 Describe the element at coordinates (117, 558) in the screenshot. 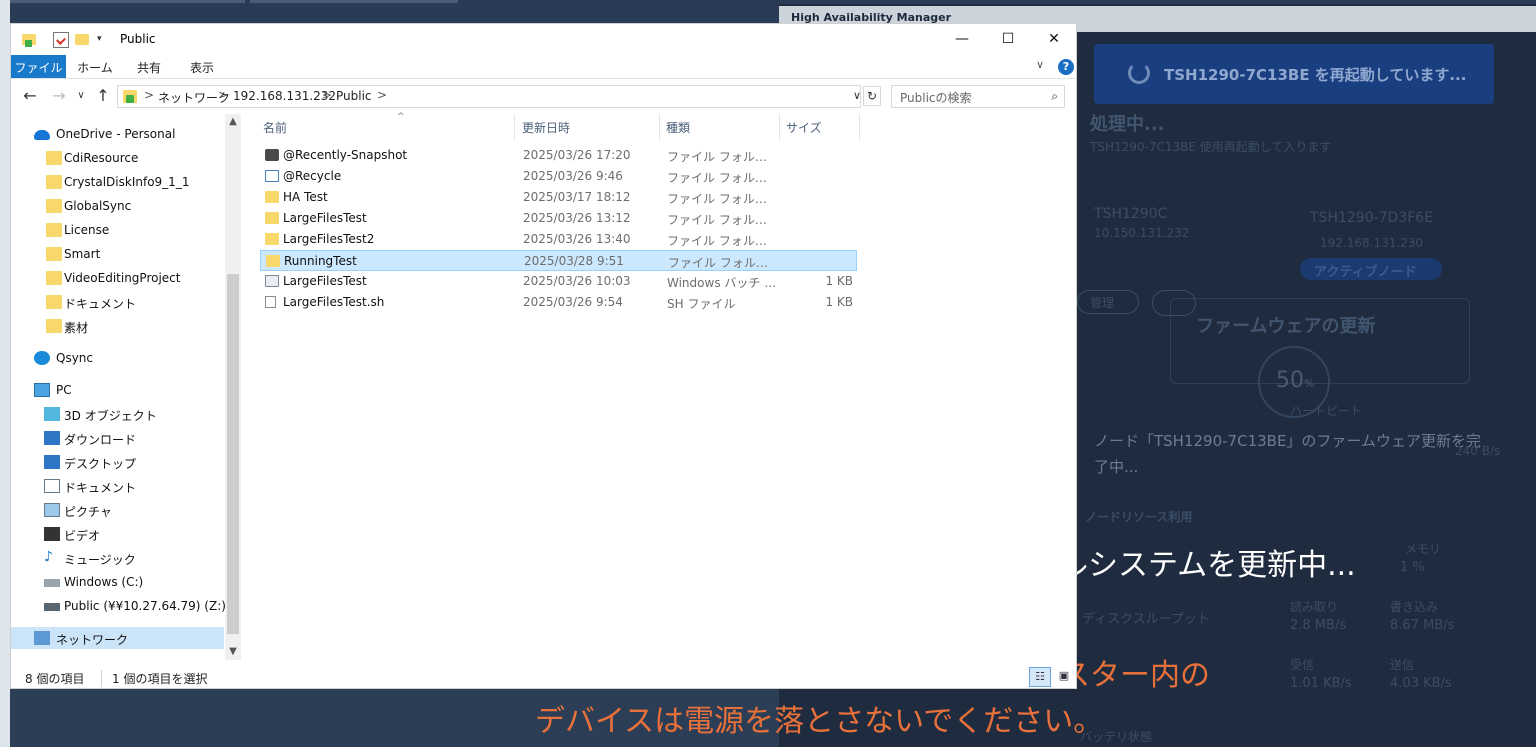

I see `nav-item-music: ♪ ミュージック` at that location.